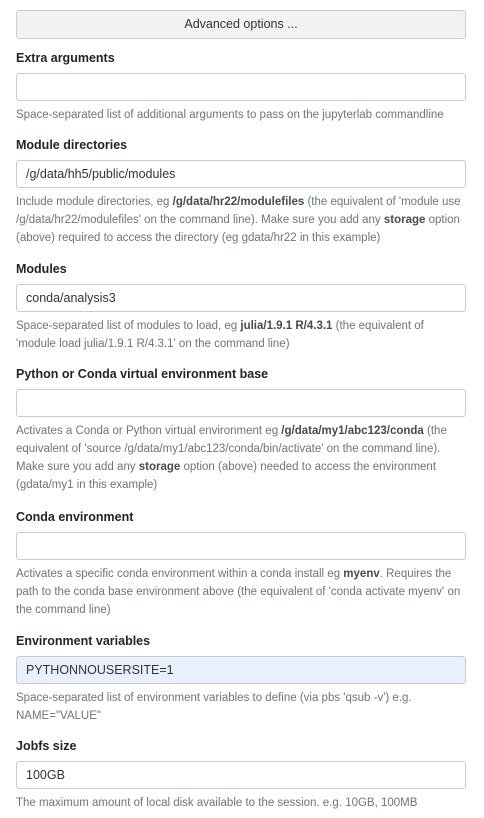 Image resolution: width=484 pixels, height=818 pixels. Describe the element at coordinates (286, 326) in the screenshot. I see `help-example: julia/1.9.1 R/4.3.1` at that location.